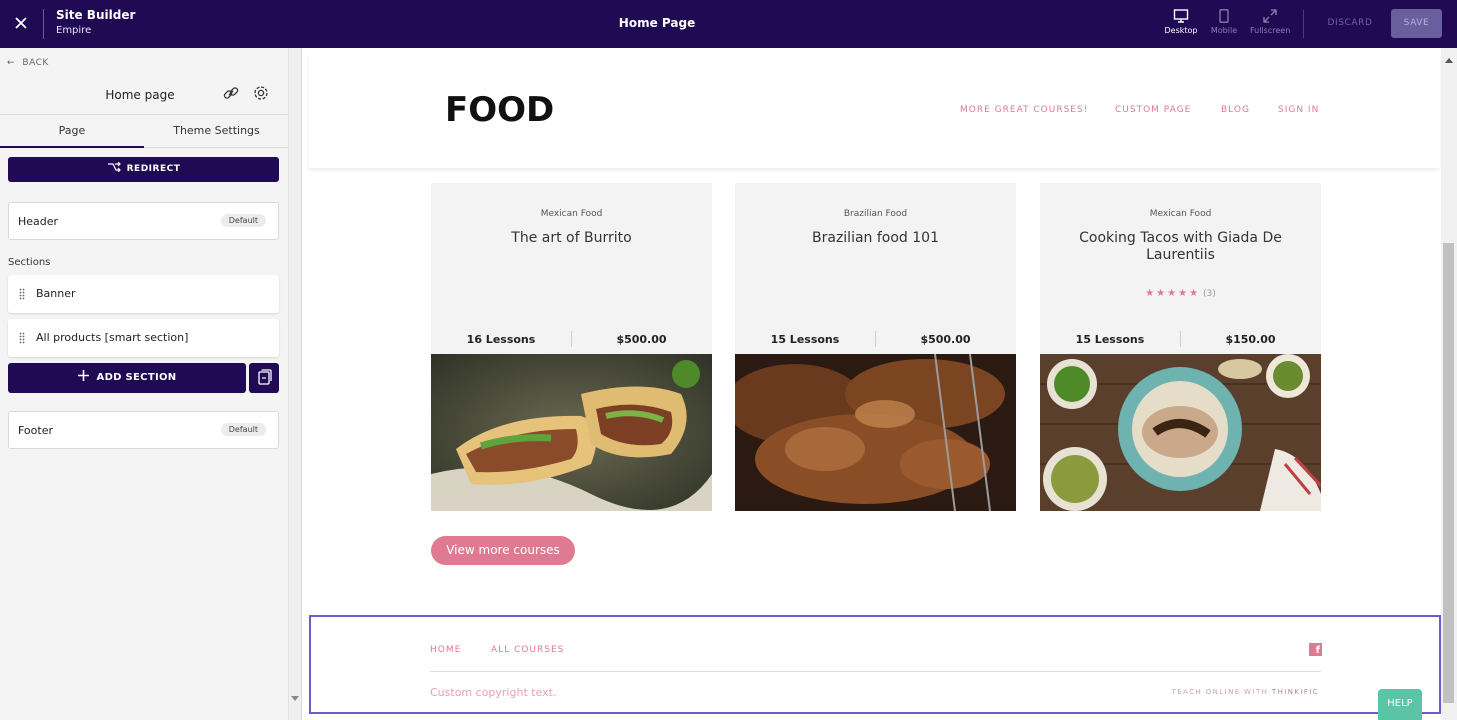 The width and height of the screenshot is (1457, 720). Describe the element at coordinates (1181, 30) in the screenshot. I see `view-desktop-label: Desktop` at that location.